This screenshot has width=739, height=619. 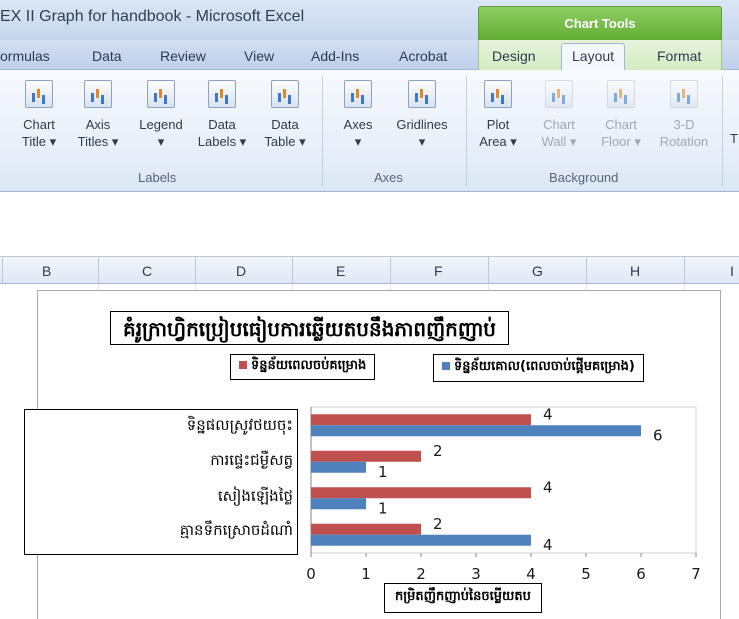 What do you see at coordinates (684, 115) in the screenshot?
I see `3d-rotation-button: 3-D Rotation` at bounding box center [684, 115].